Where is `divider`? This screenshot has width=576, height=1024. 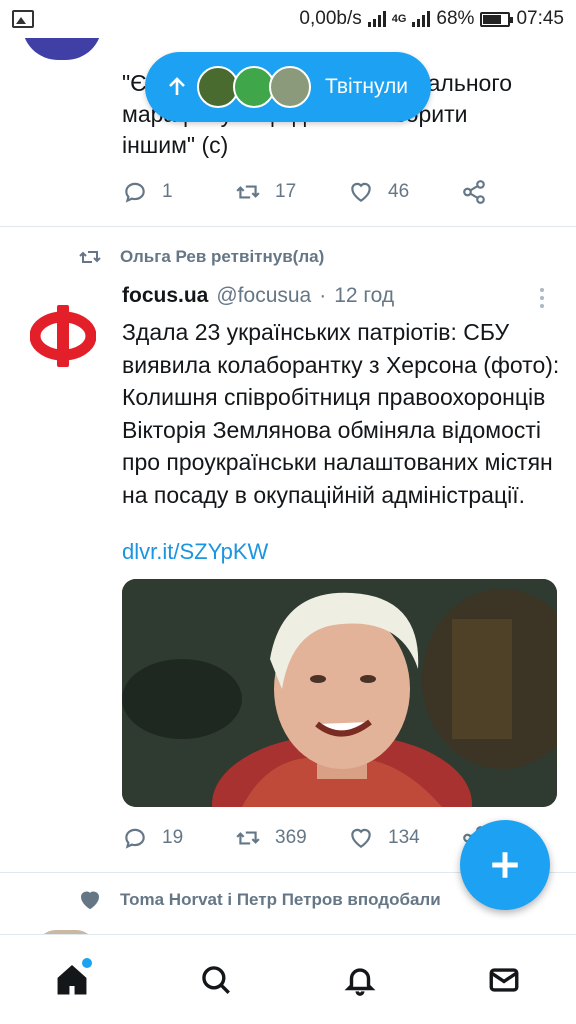
divider is located at coordinates (288, 226).